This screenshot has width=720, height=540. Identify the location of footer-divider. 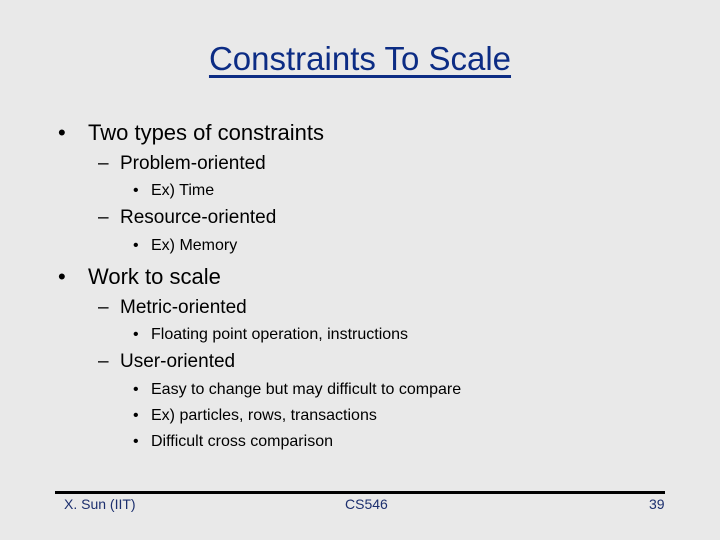
(360, 492).